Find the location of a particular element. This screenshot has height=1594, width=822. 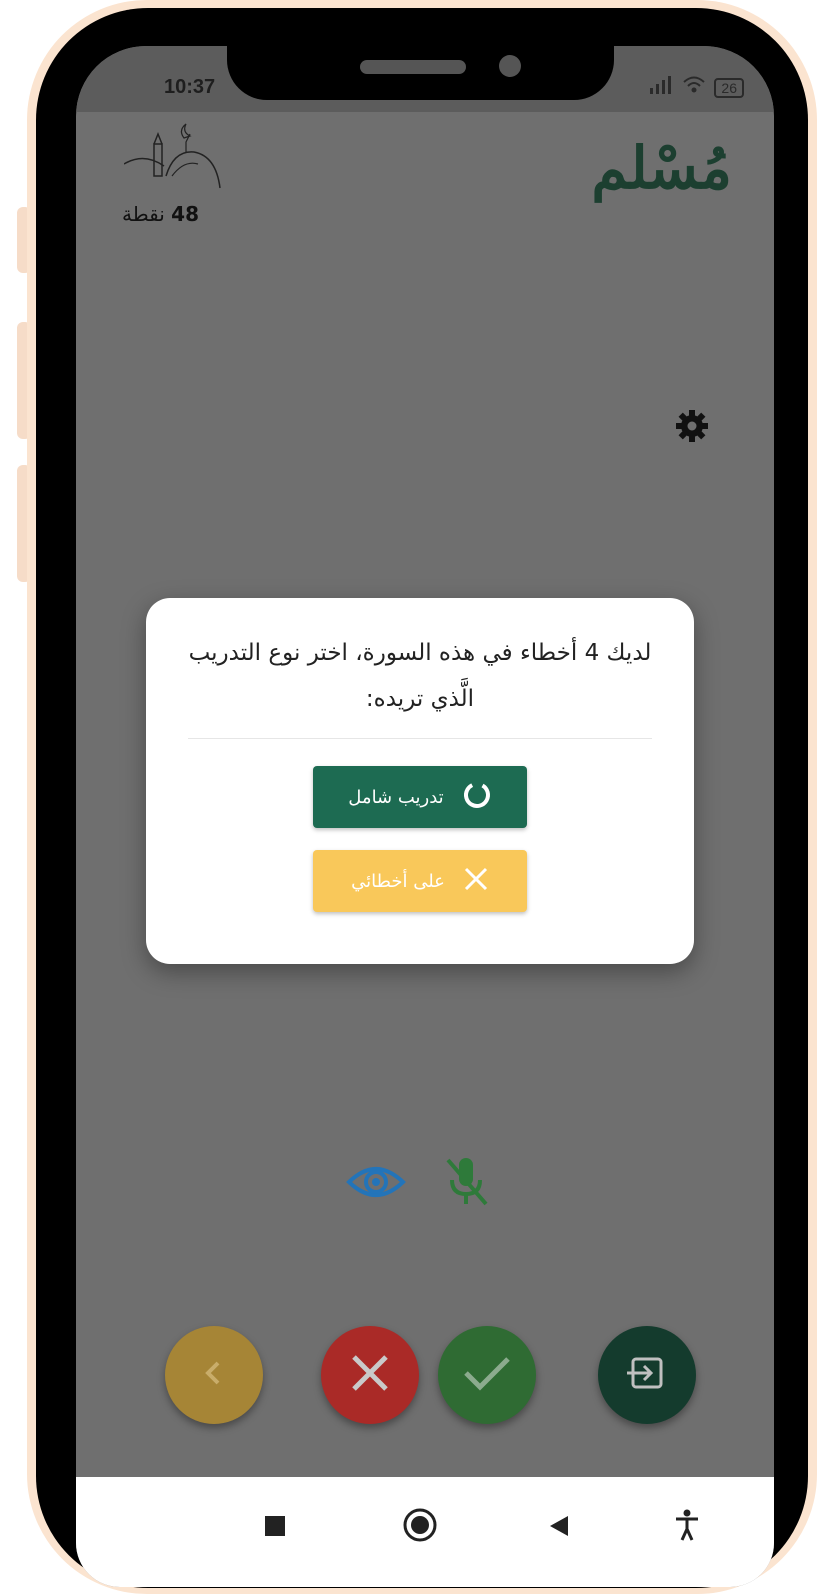

my-mistakes-button: على أخطائي is located at coordinates (420, 881).